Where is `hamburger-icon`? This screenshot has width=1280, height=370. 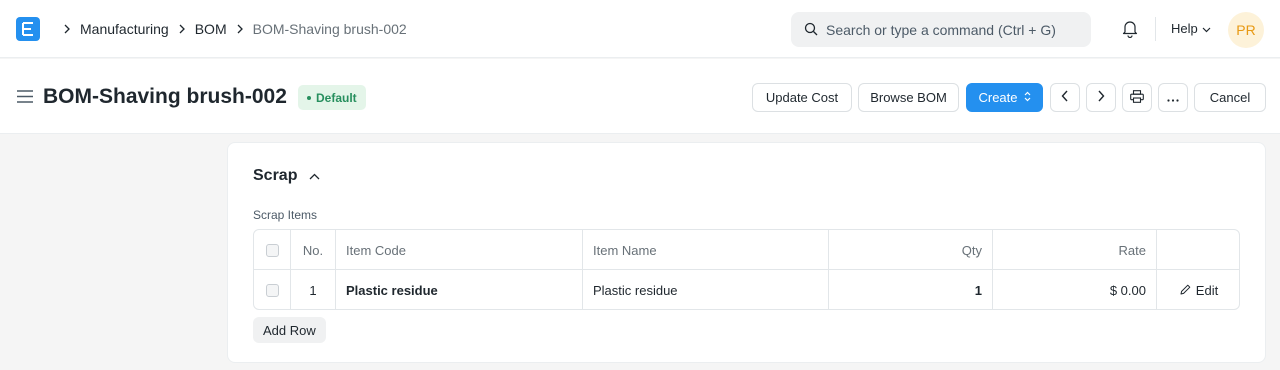 hamburger-icon is located at coordinates (25, 98).